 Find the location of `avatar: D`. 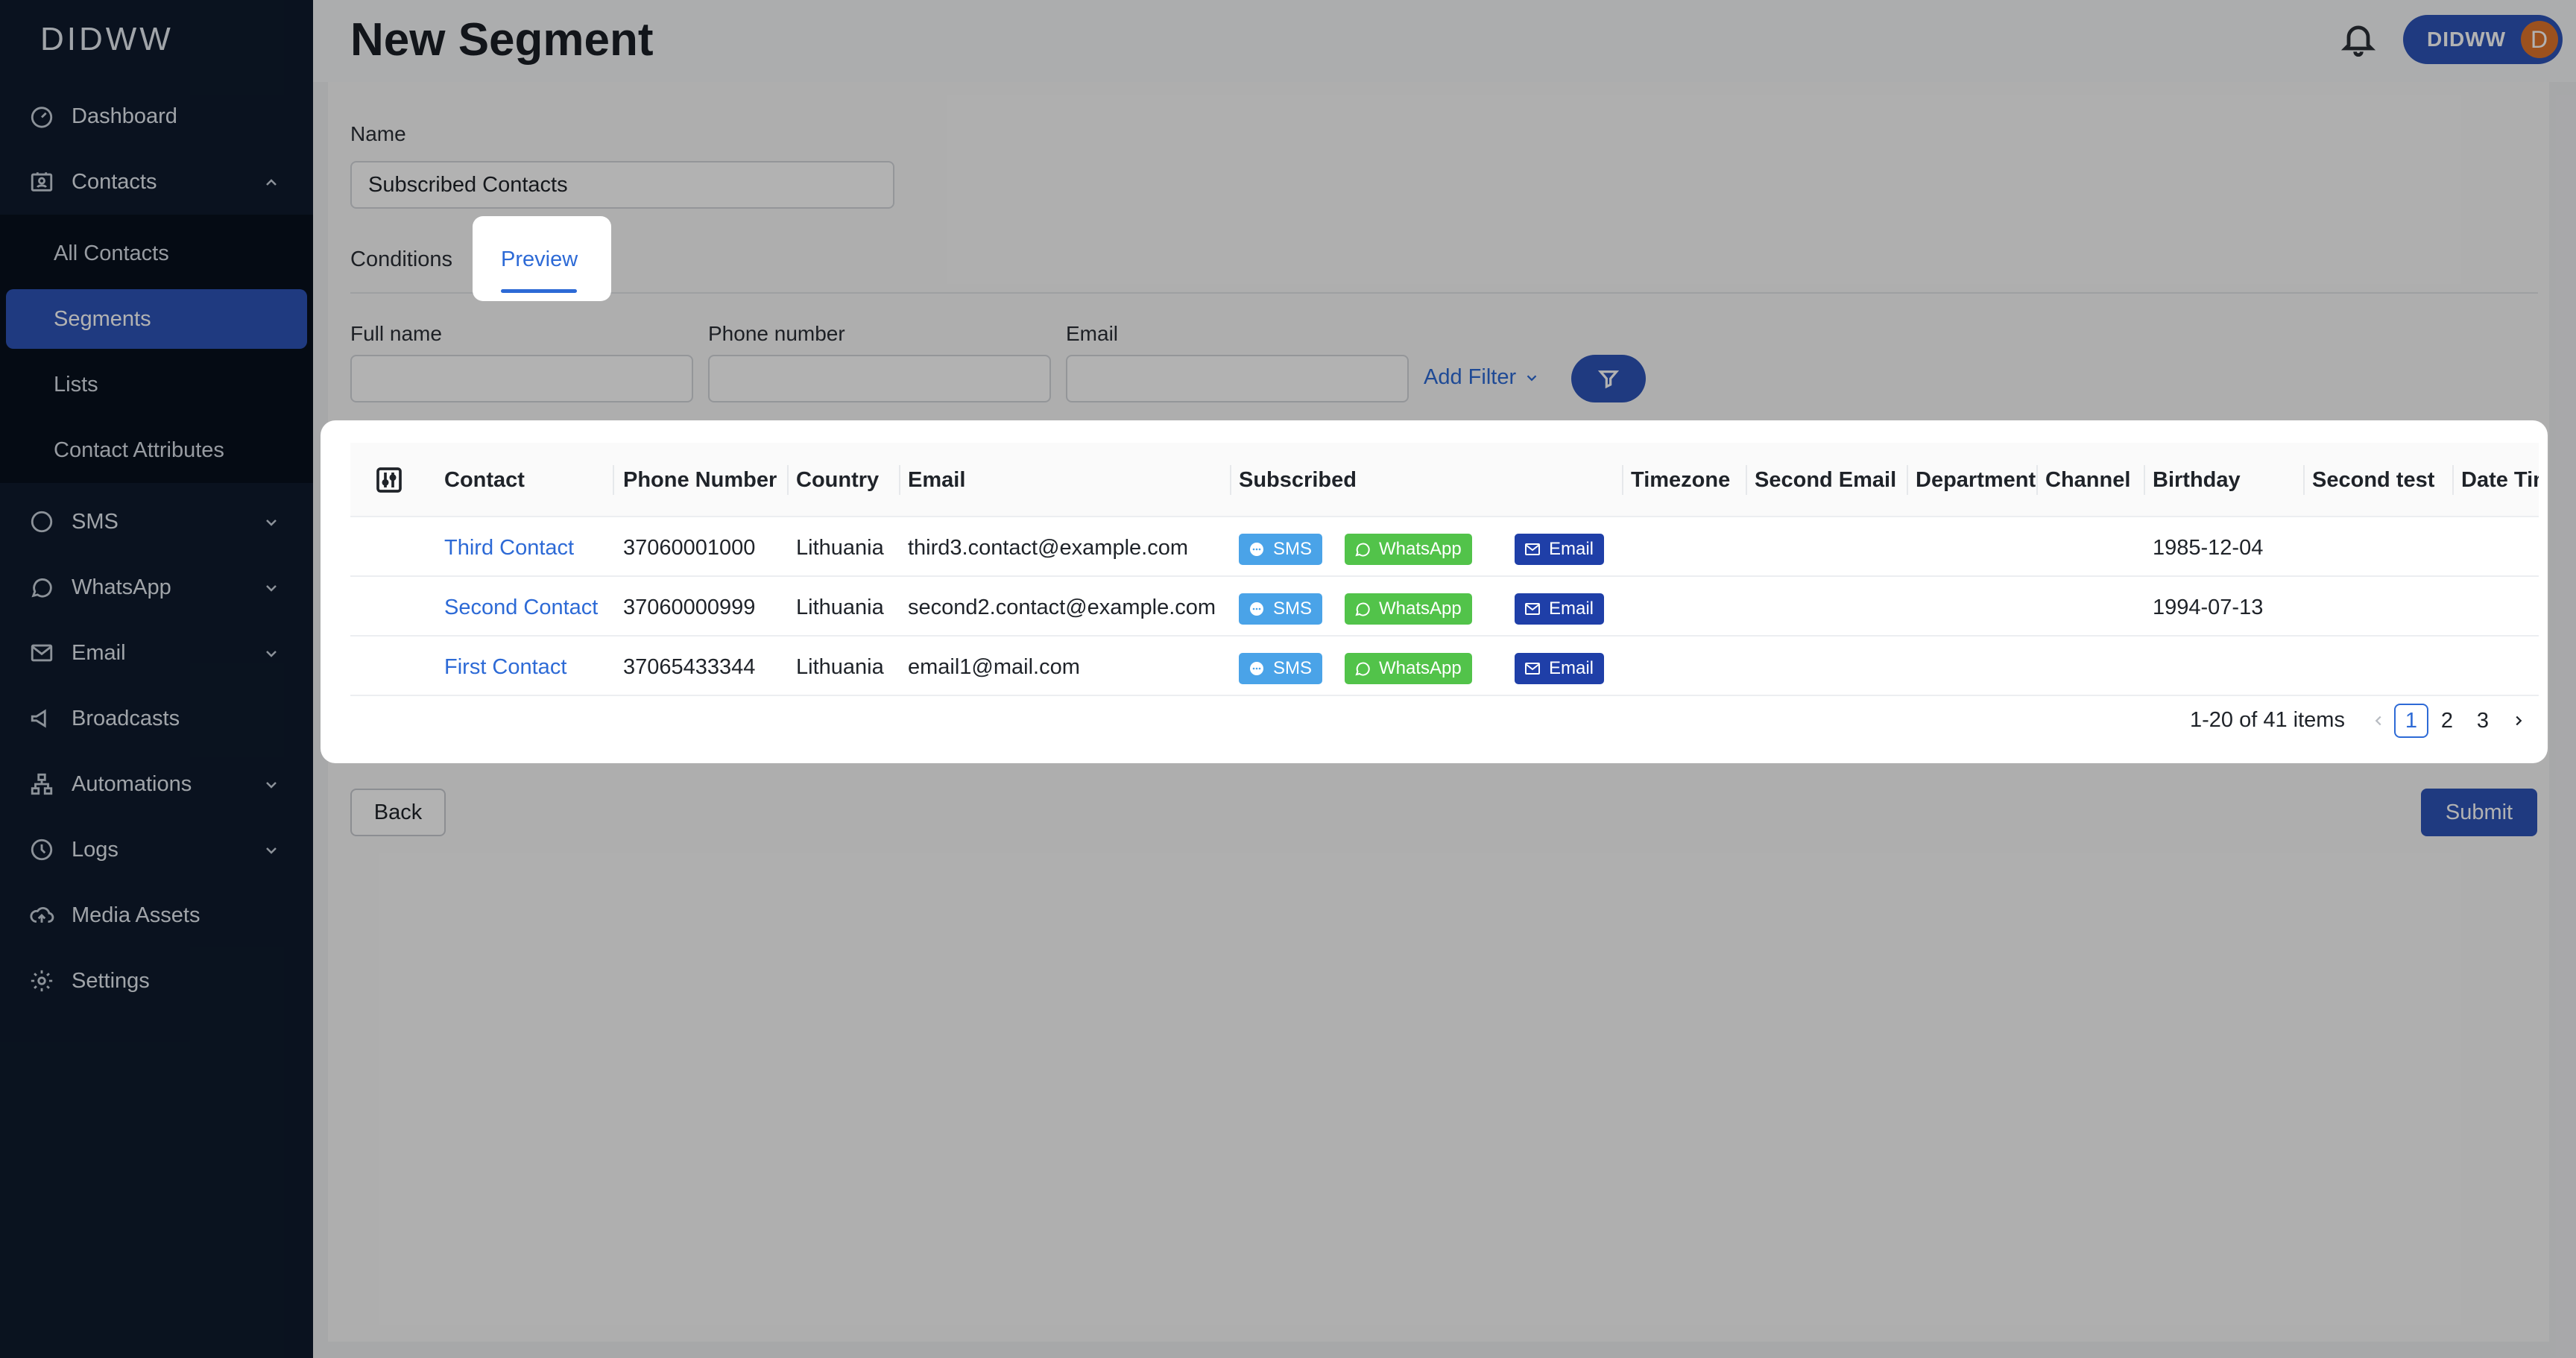

avatar: D is located at coordinates (2539, 39).